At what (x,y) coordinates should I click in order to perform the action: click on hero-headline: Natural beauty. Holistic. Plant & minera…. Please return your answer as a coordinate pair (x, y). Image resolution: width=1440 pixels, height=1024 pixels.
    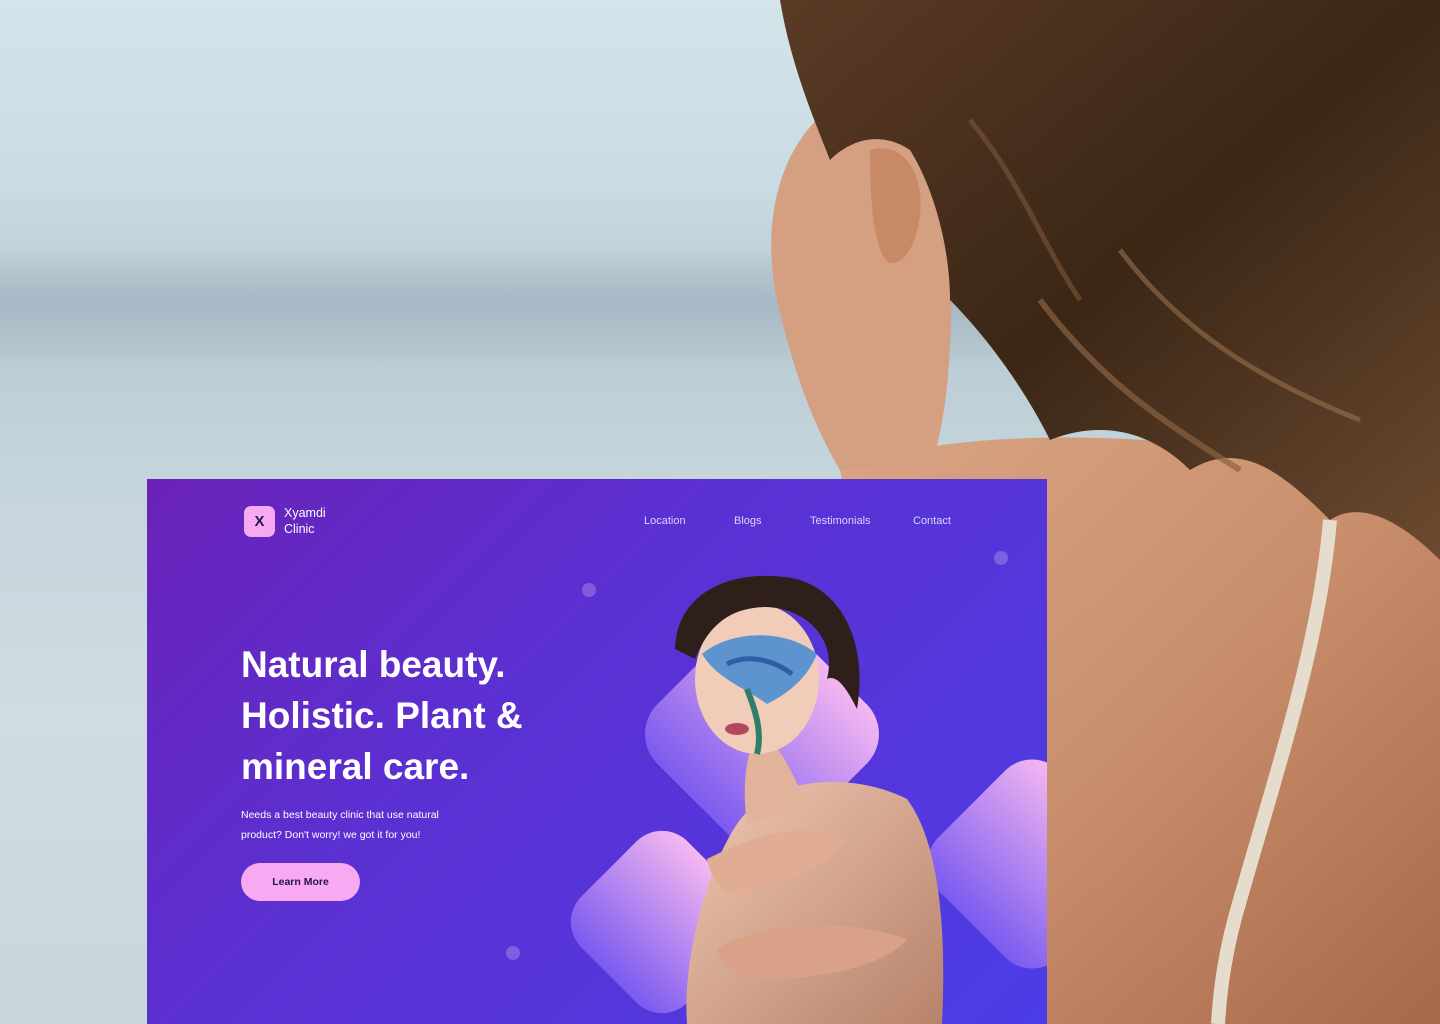
    Looking at the image, I should click on (421, 715).